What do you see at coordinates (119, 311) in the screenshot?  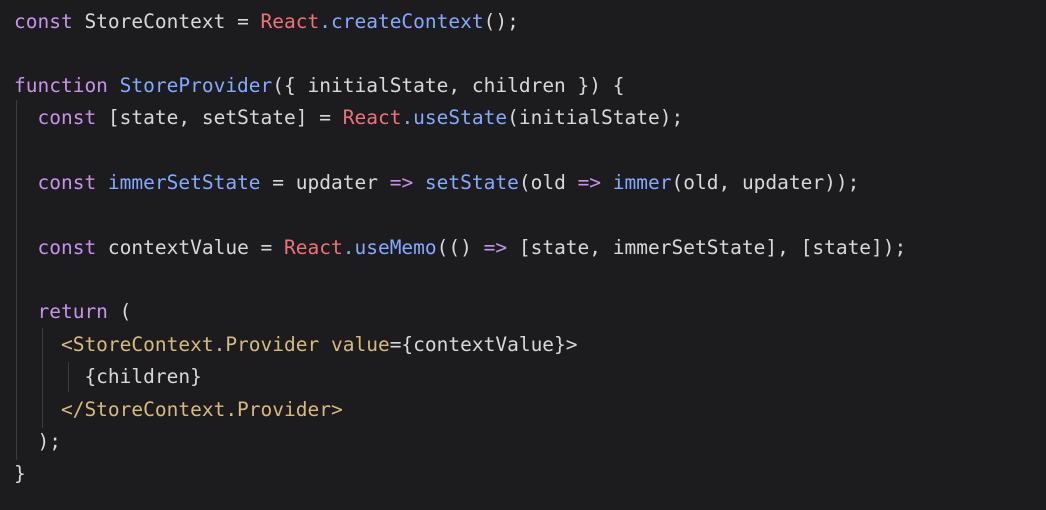 I see `code-token: (` at bounding box center [119, 311].